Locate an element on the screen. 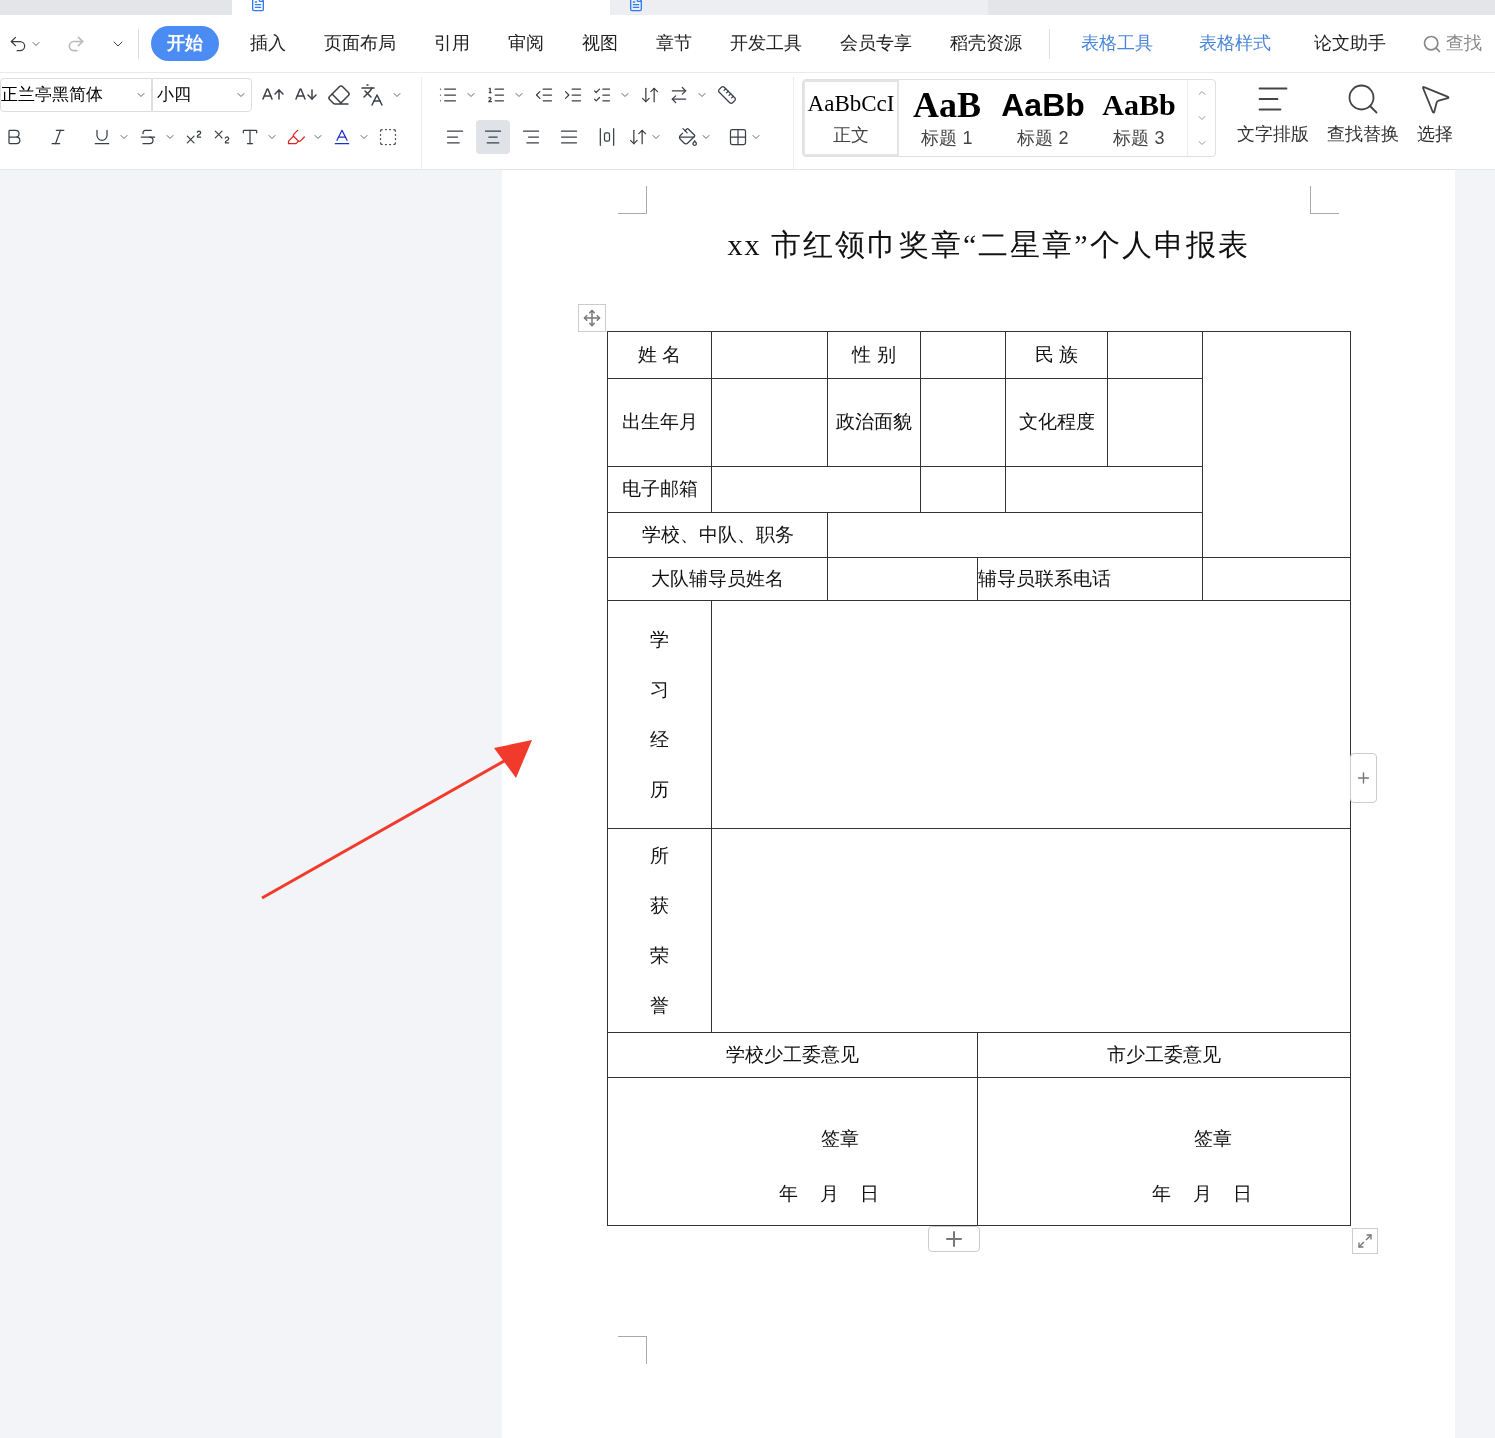 The height and width of the screenshot is (1438, 1495). field-label: 学校、中队、职务 is located at coordinates (717, 534).